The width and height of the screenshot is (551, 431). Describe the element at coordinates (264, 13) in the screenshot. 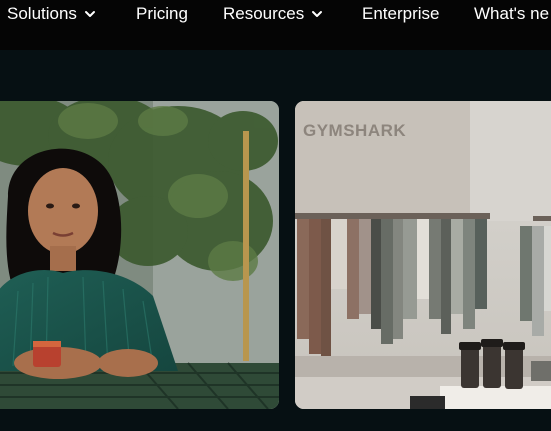

I see `nav-label-resources: Resources` at that location.